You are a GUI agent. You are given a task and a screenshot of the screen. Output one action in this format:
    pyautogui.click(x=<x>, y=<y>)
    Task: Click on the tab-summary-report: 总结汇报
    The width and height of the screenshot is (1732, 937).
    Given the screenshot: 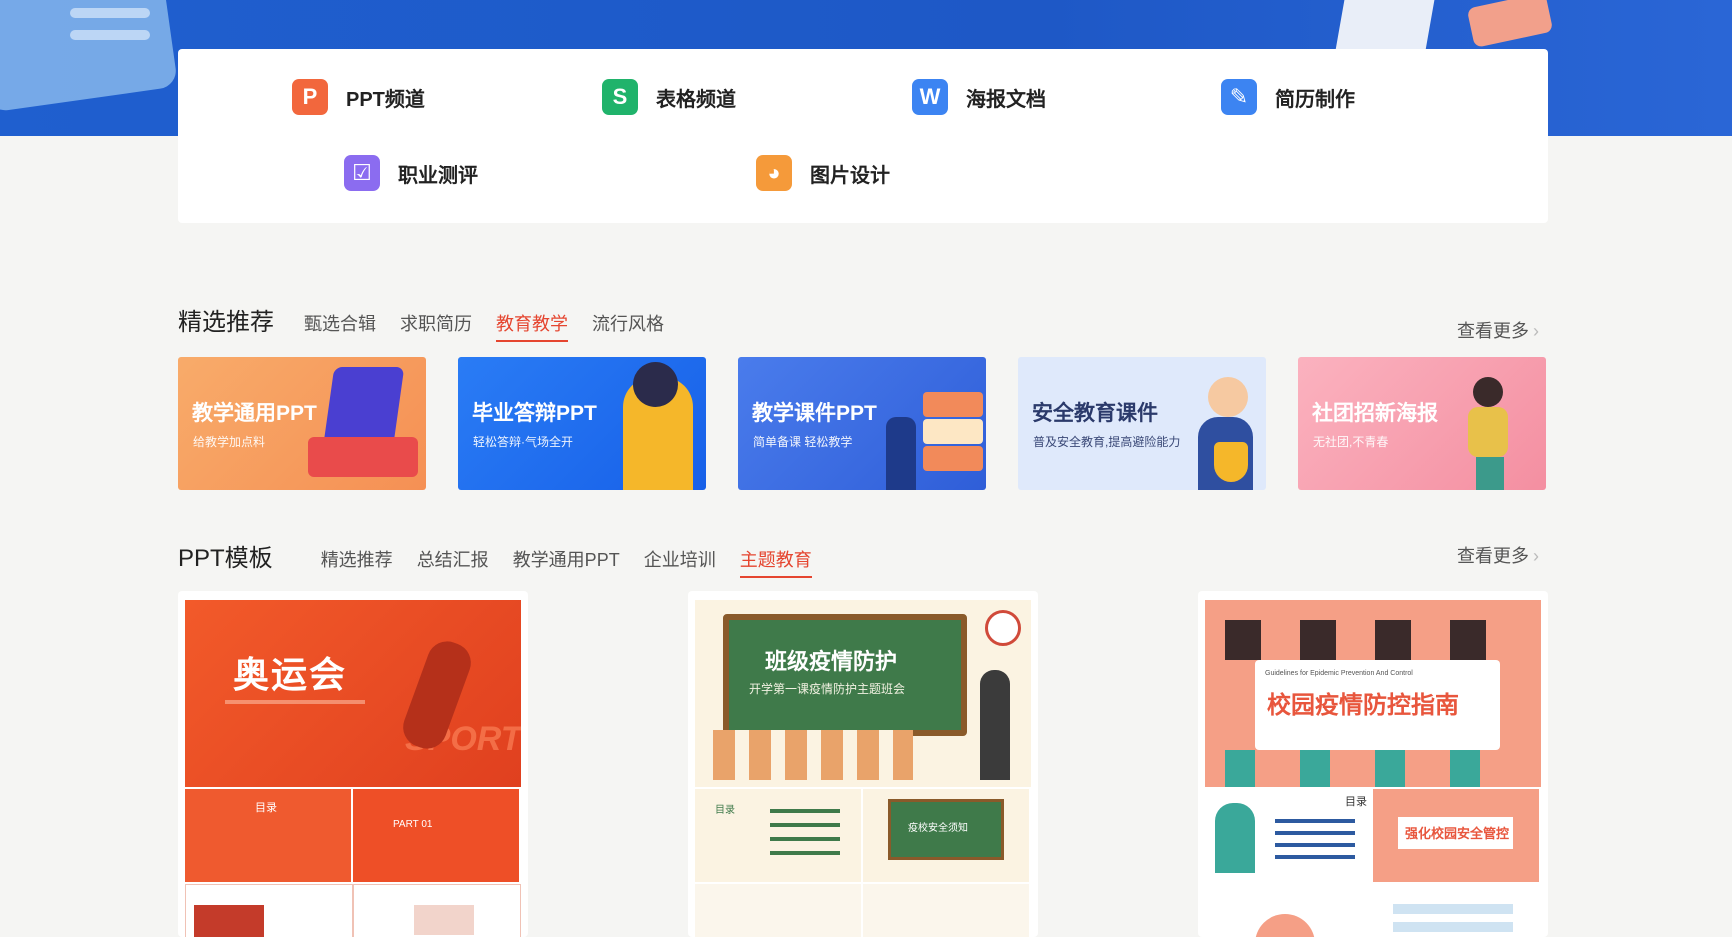 What is the action you would take?
    pyautogui.click(x=453, y=561)
    